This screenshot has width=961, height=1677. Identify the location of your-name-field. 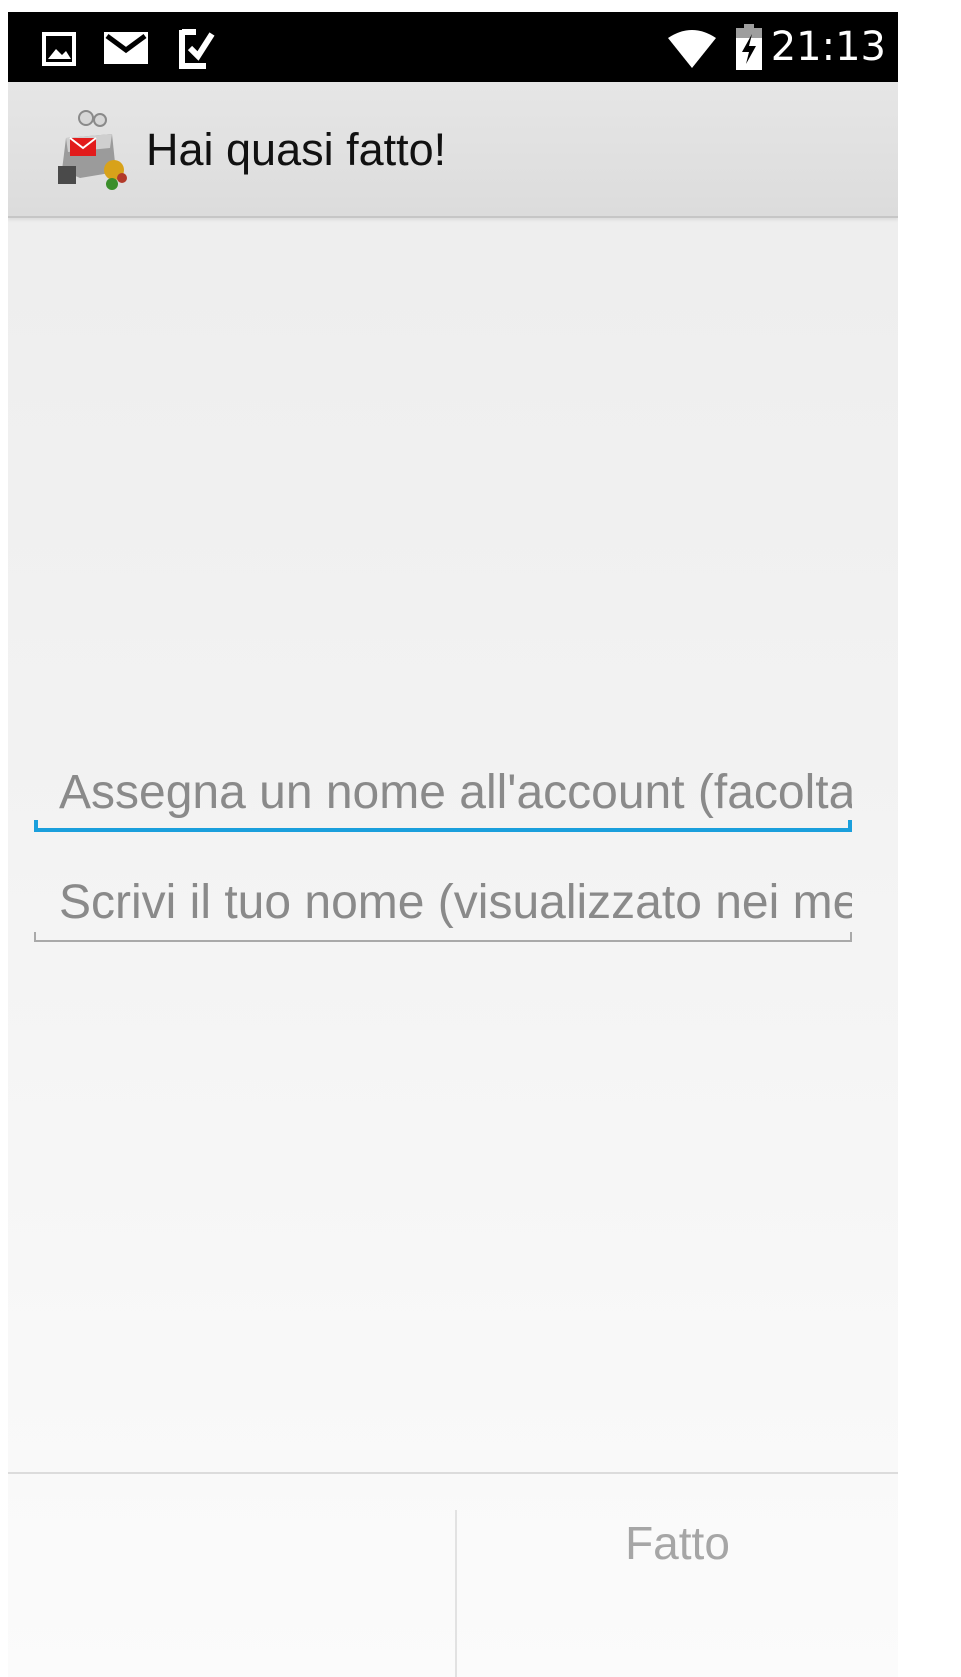
(443, 902).